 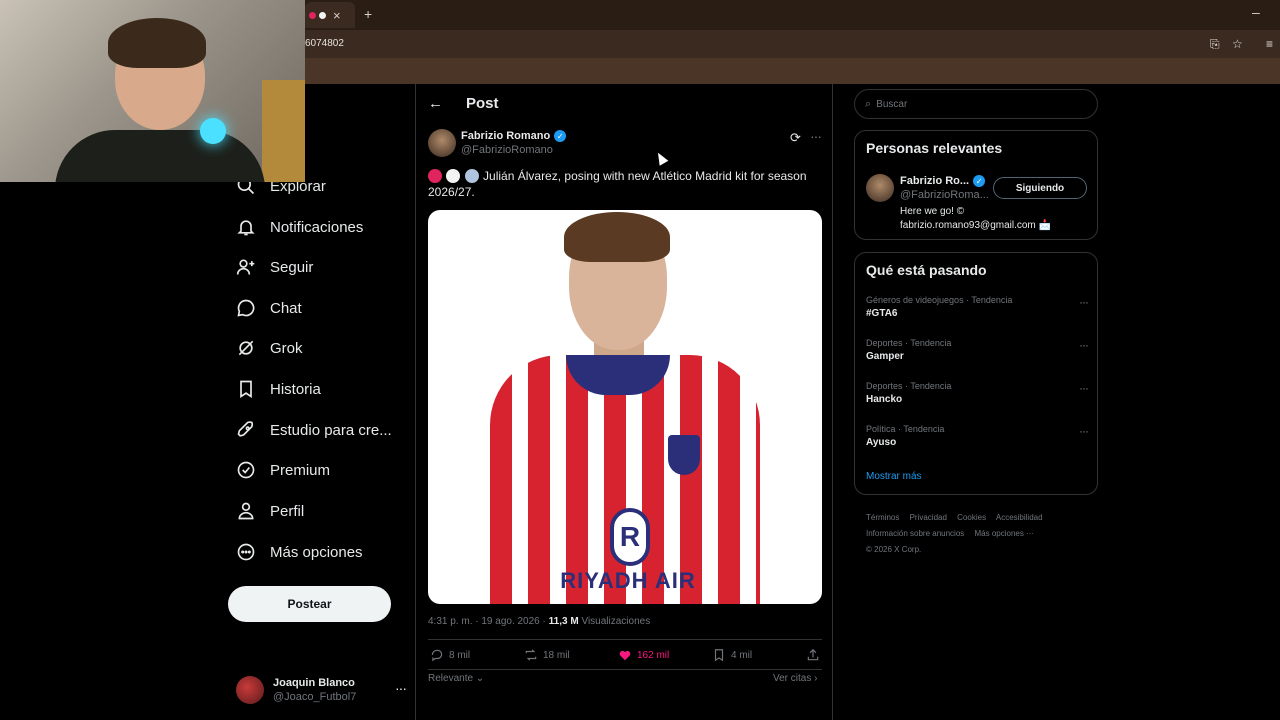 I want to click on trend-item: Política · Tendencia Ayuso ···, so click(x=977, y=436).